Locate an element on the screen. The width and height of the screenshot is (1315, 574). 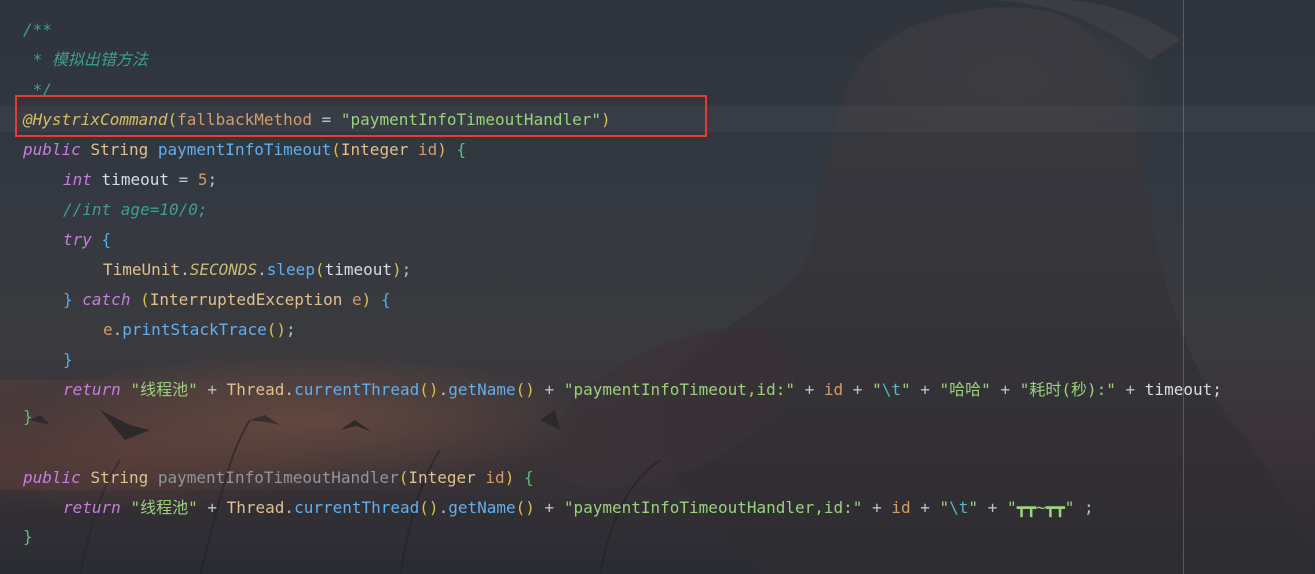
string-id-label: "paymentInfoTimeout,id:" is located at coordinates (679, 389).